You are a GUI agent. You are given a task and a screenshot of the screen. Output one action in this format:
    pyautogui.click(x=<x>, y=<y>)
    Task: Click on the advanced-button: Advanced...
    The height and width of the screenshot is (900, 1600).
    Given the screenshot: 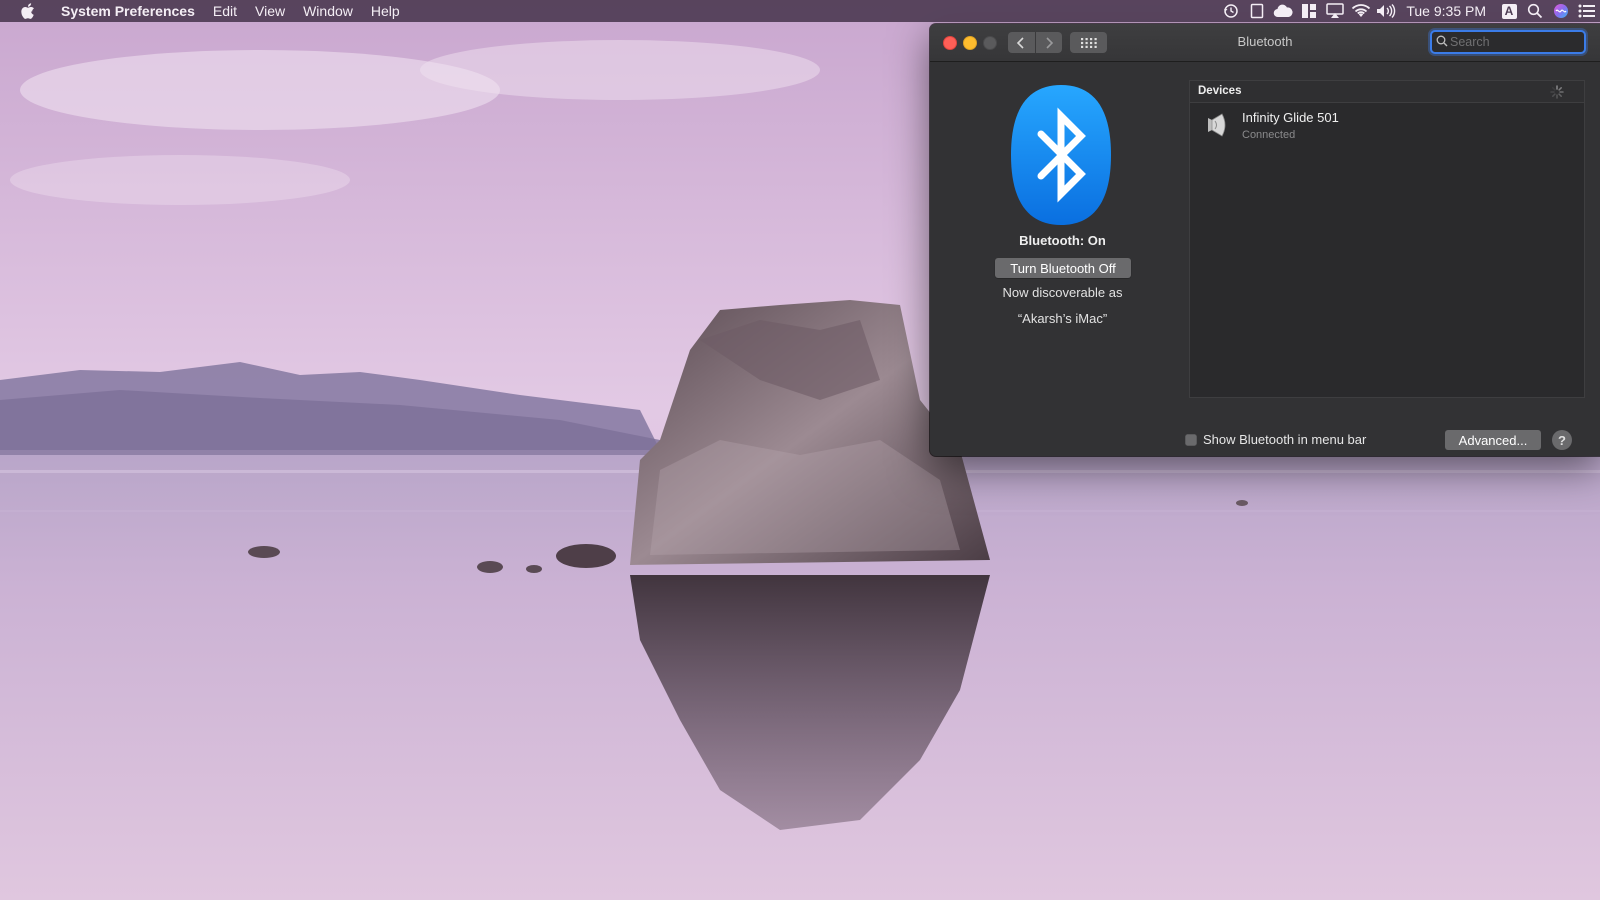 What is the action you would take?
    pyautogui.click(x=1493, y=440)
    